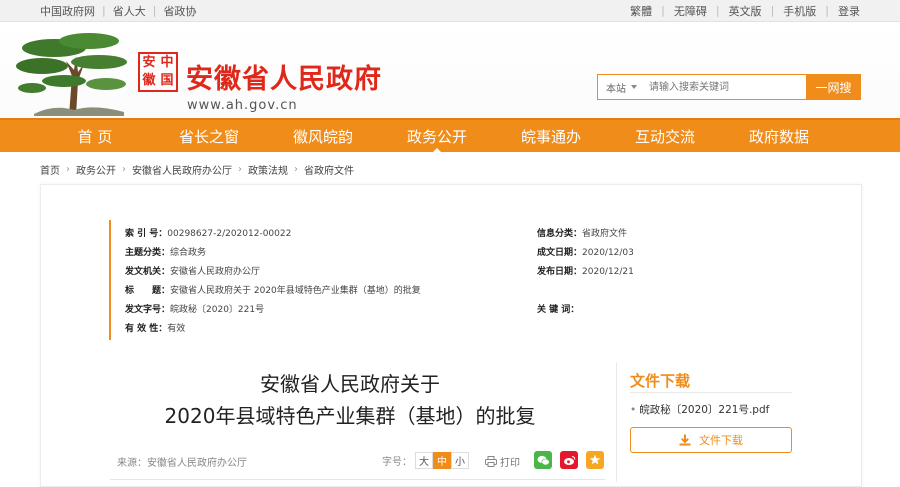  I want to click on breadcrumb-home: 首页, so click(50, 169).